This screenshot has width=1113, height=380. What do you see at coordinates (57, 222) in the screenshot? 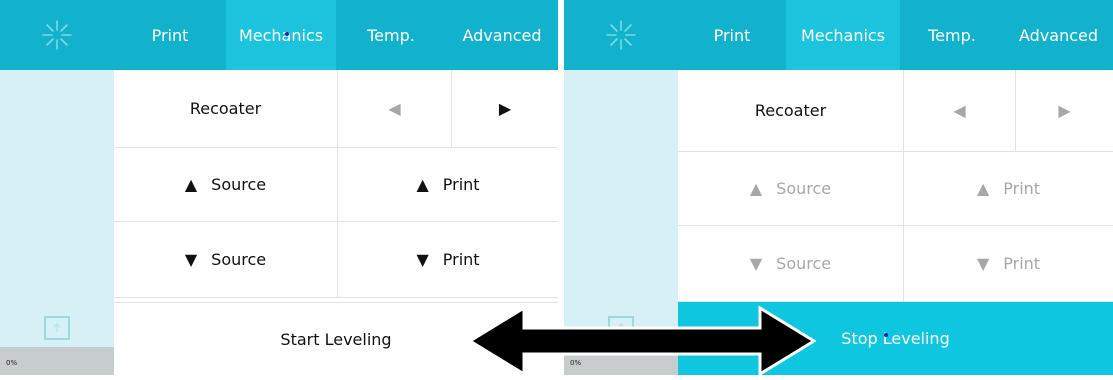
I see `sidebar: 0%` at bounding box center [57, 222].